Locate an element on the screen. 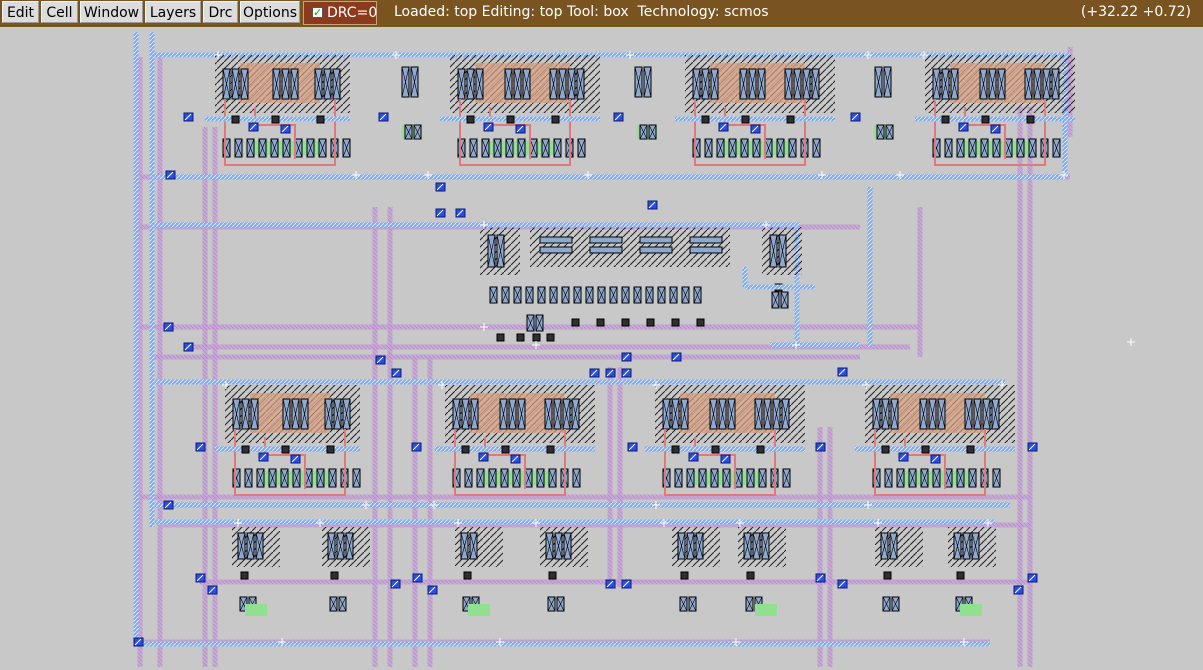 Image resolution: width=1203 pixels, height=670 pixels. menu-cell-button: Cell is located at coordinates (59, 12).